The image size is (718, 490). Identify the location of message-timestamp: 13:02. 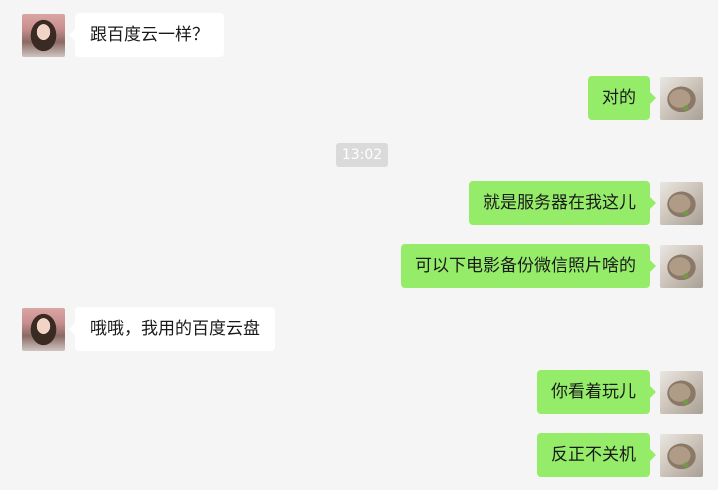
(362, 155).